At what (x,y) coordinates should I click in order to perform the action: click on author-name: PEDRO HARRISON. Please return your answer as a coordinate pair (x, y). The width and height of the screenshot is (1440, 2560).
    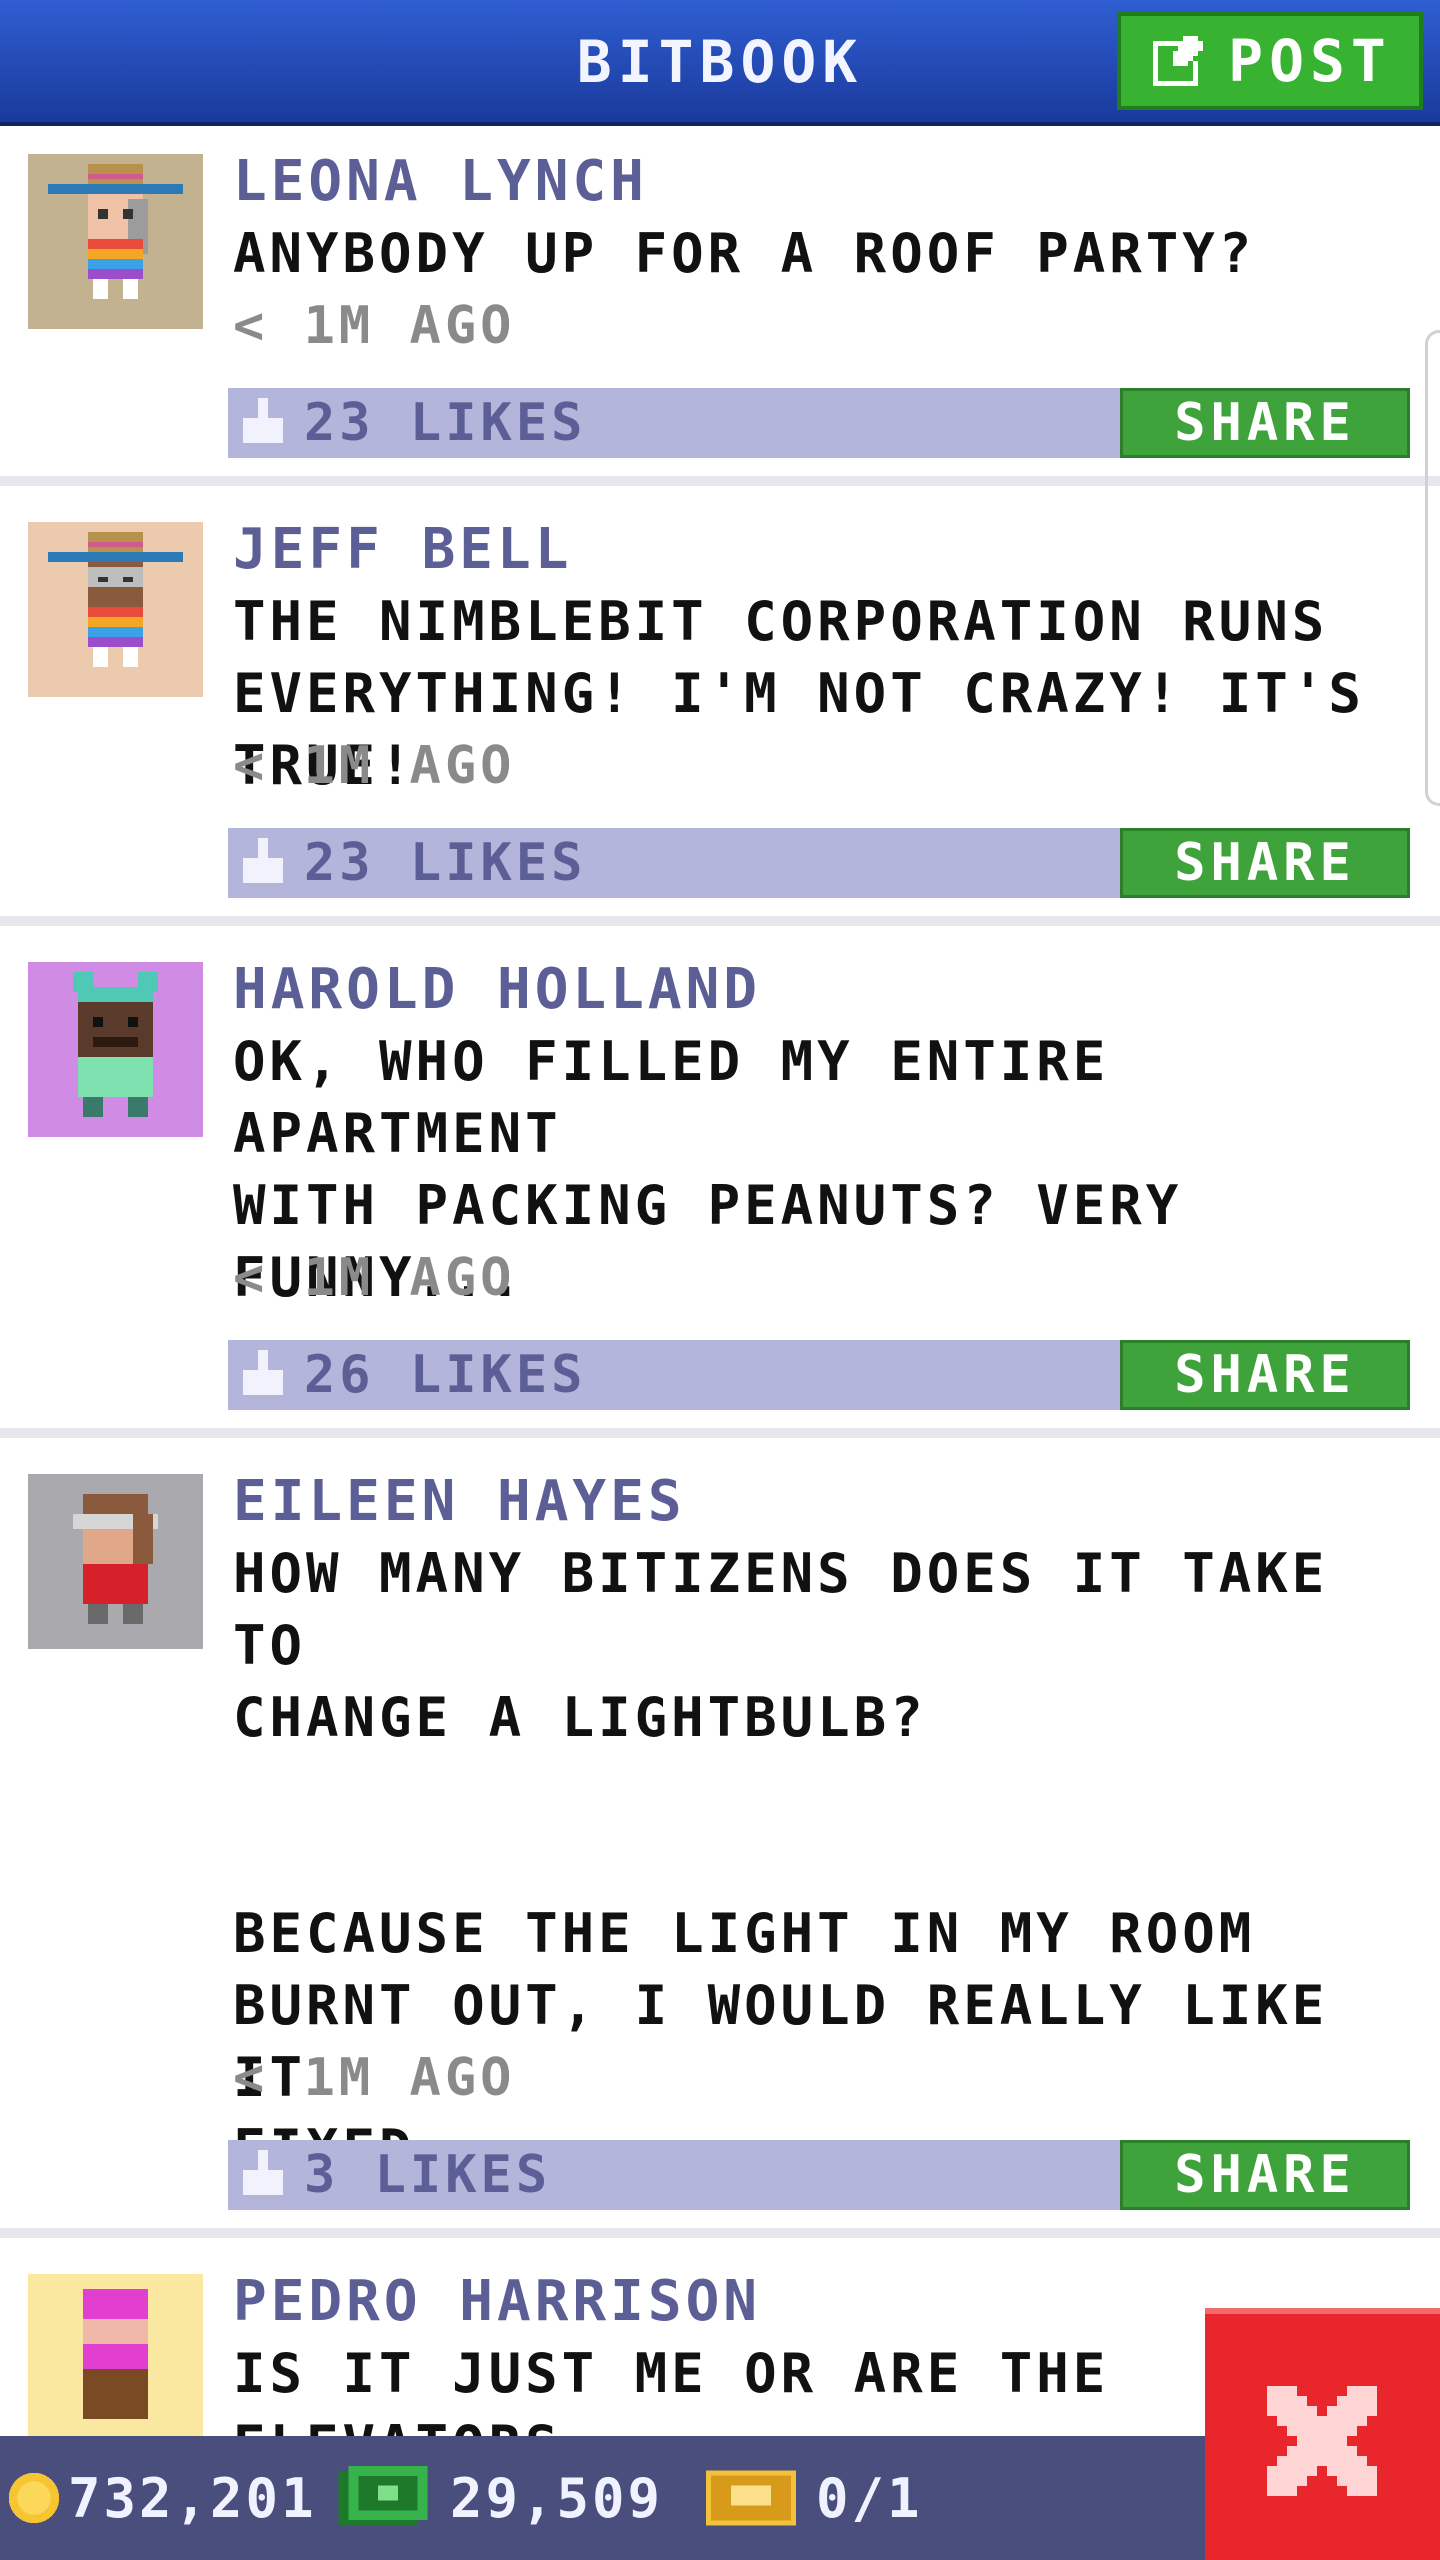
    Looking at the image, I should click on (497, 2302).